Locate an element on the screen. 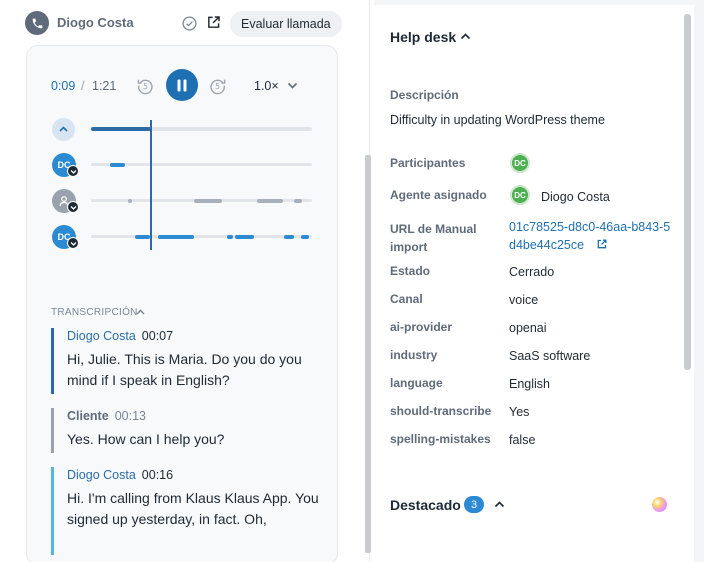 Image resolution: width=704 pixels, height=562 pixels. window-edge is located at coordinates (699, 281).